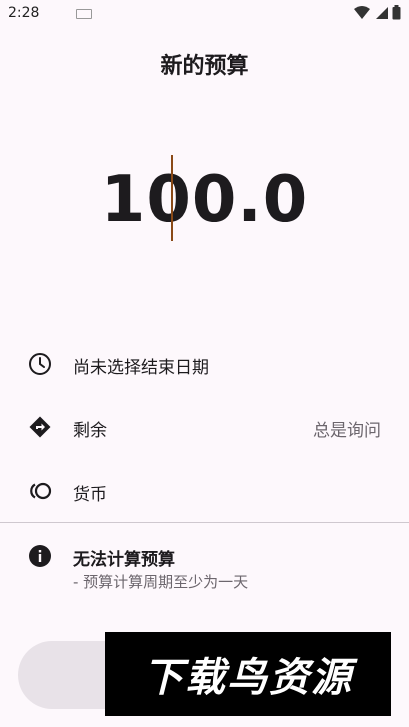  Describe the element at coordinates (396, 12) in the screenshot. I see `battery-icon` at that location.